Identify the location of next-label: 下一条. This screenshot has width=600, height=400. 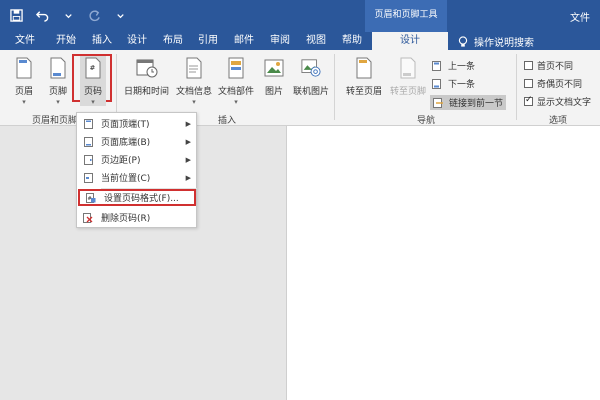
(462, 85).